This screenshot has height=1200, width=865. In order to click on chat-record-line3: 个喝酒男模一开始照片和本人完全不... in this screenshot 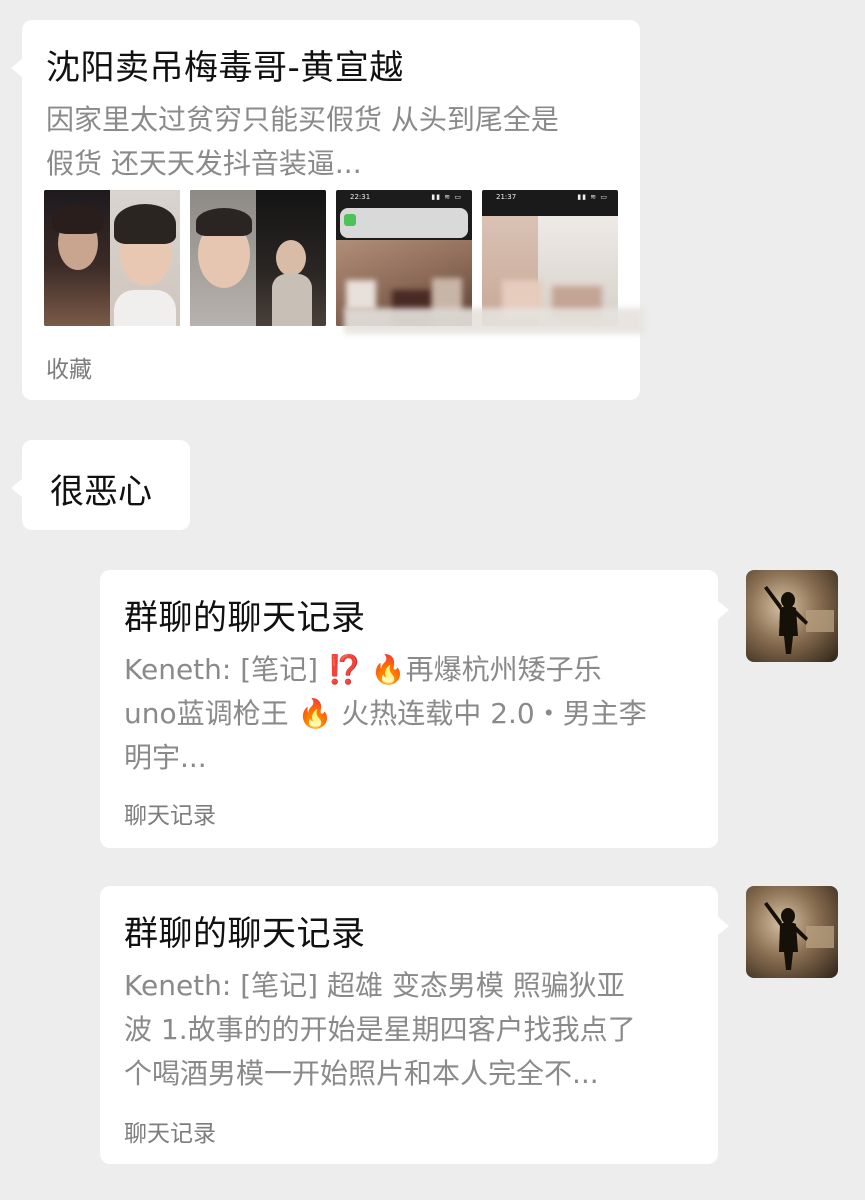, I will do `click(361, 1073)`.